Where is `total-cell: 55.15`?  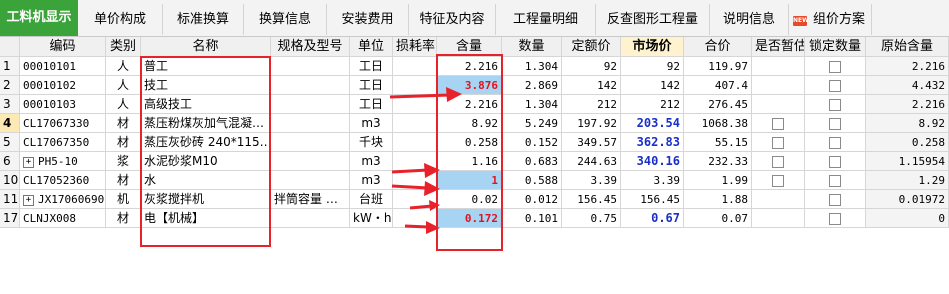
total-cell: 55.15 is located at coordinates (718, 142).